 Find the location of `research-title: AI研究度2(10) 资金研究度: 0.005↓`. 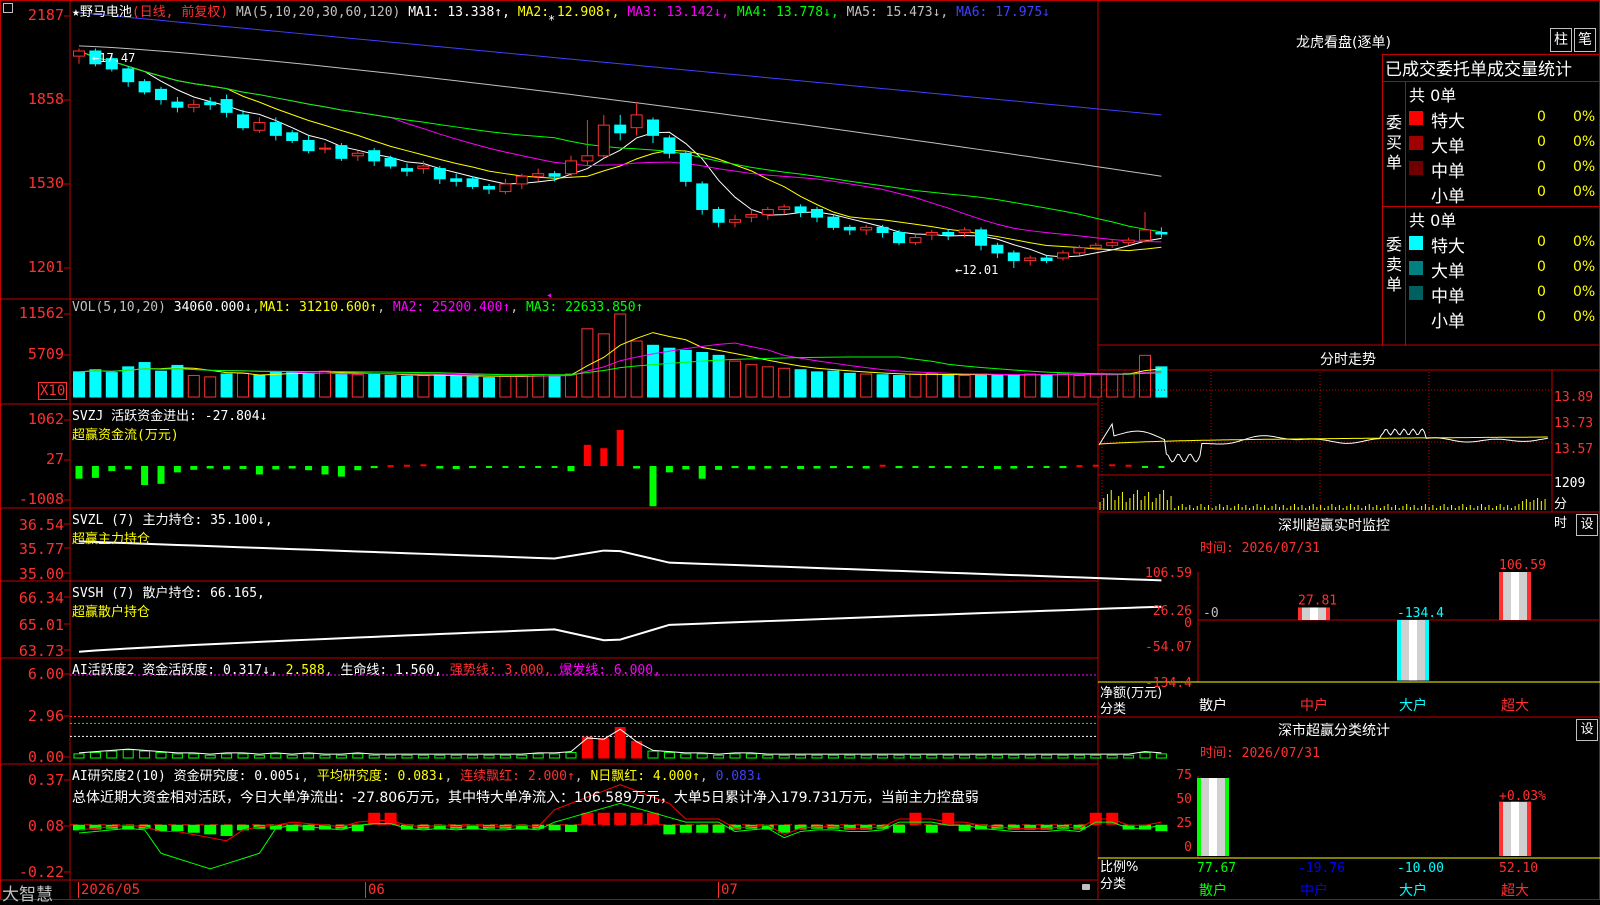

research-title: AI研究度2(10) 资金研究度: 0.005↓ is located at coordinates (187, 776).